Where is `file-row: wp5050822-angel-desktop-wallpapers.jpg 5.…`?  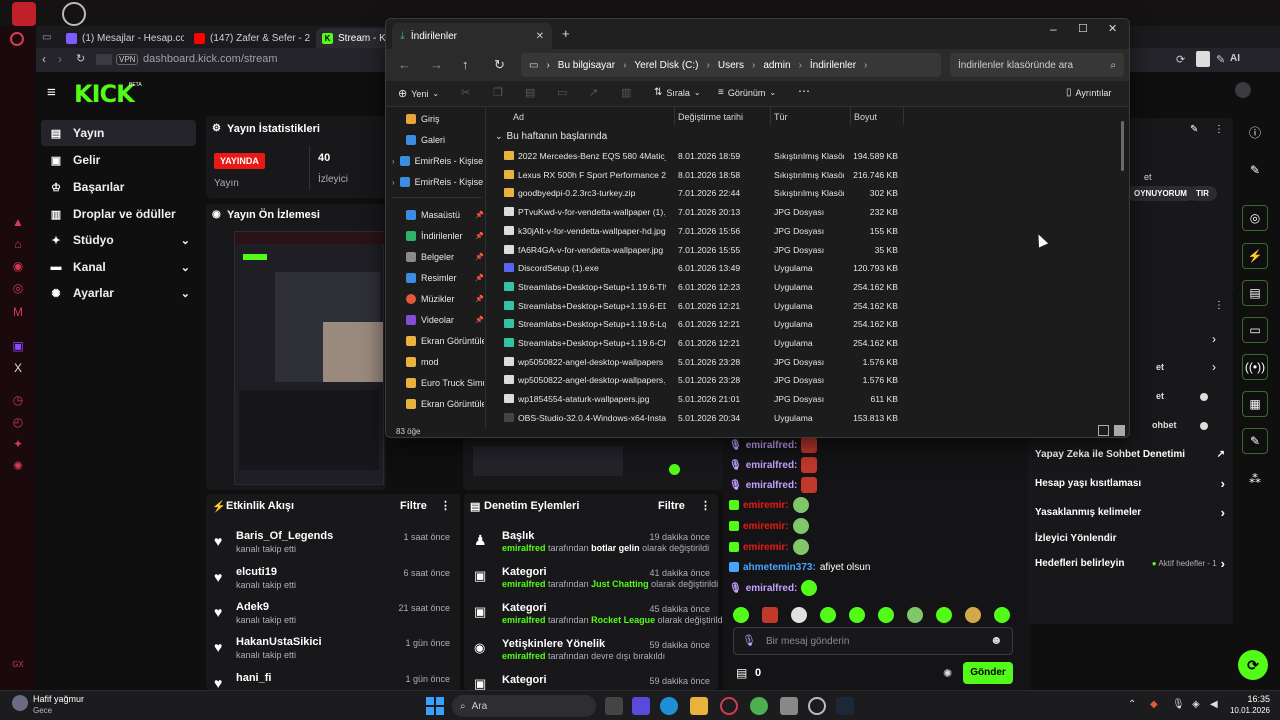
file-row: wp5050822-angel-desktop-wallpapers.jpg 5.… is located at coordinates (801, 380).